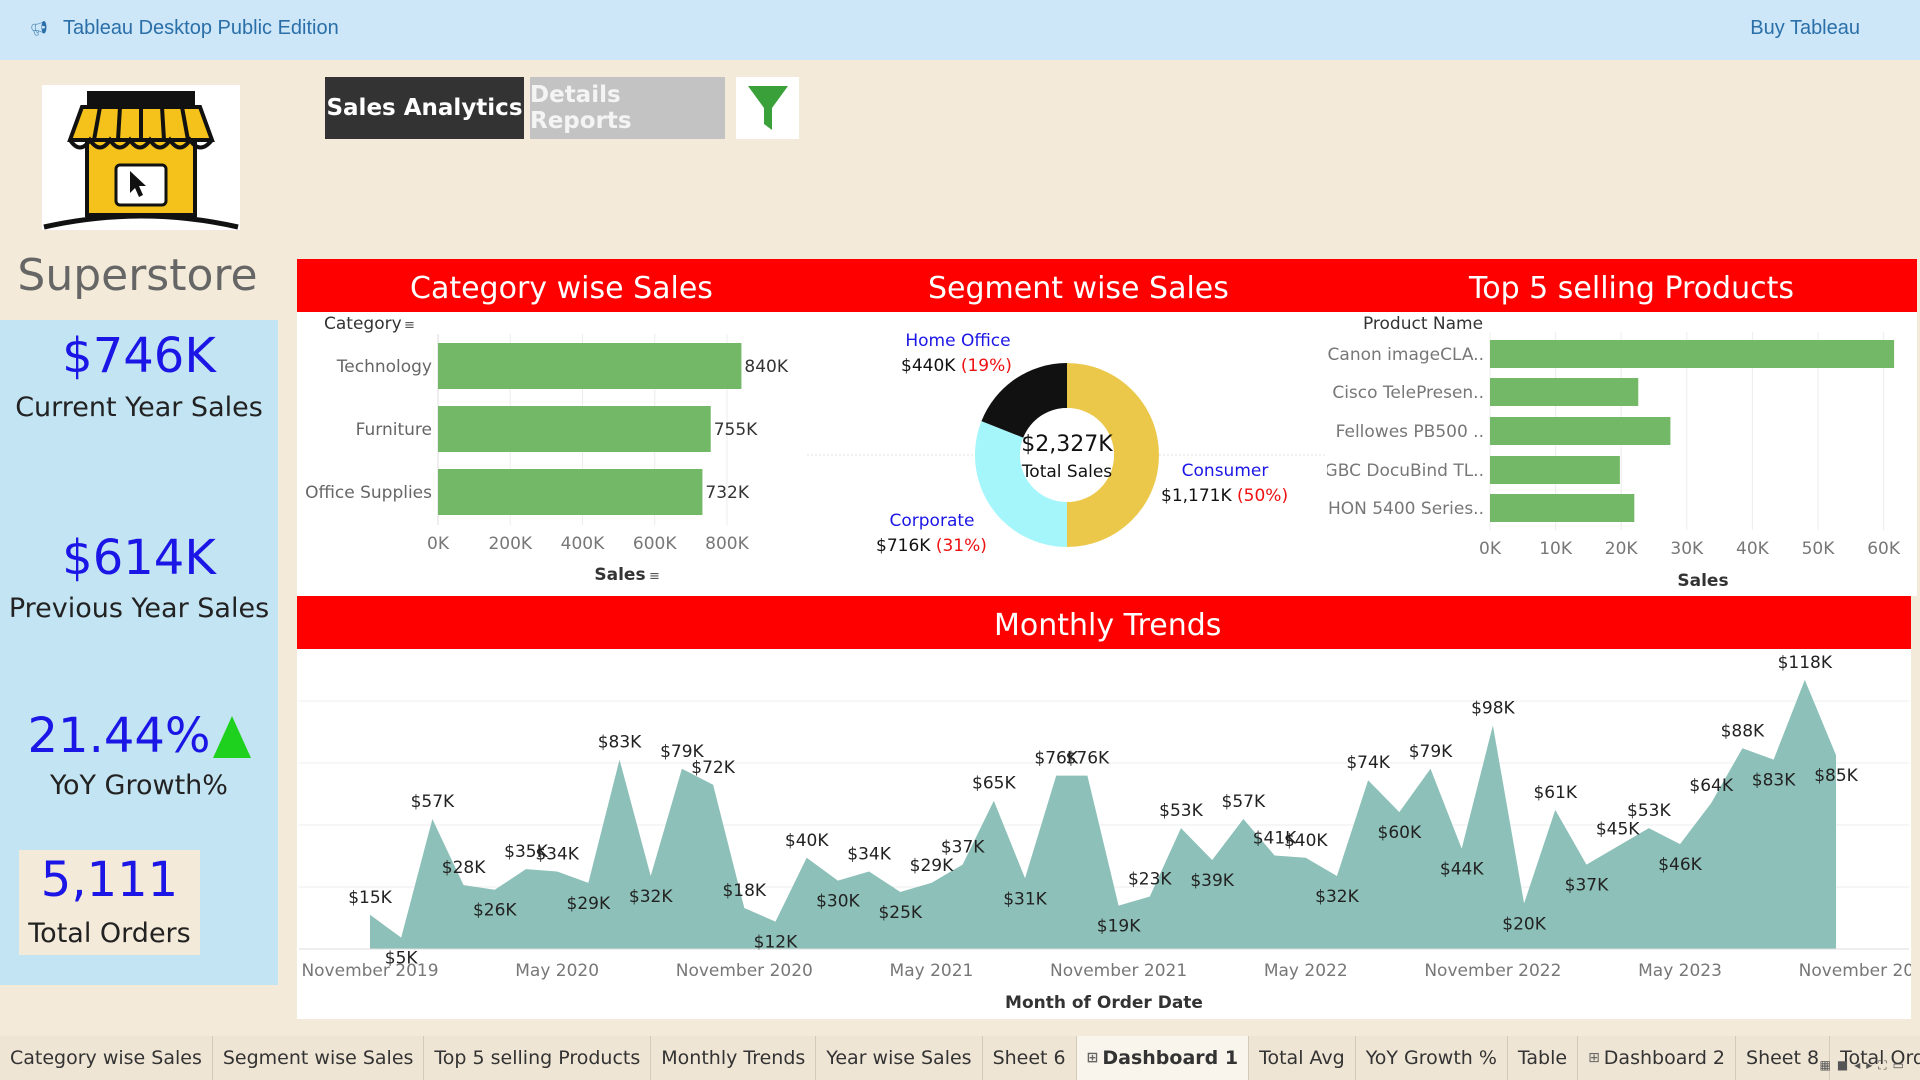  Describe the element at coordinates (495, 911) in the screenshot. I see `monthly-data-label: $26K` at that location.